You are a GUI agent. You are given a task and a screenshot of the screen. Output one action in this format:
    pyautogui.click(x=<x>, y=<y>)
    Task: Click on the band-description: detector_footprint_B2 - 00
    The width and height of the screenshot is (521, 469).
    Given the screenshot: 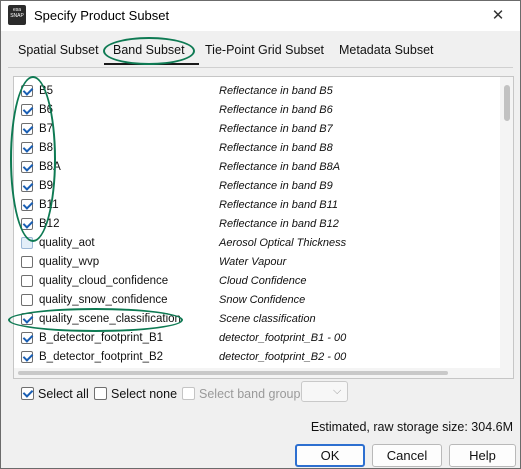 What is the action you would take?
    pyautogui.click(x=283, y=357)
    